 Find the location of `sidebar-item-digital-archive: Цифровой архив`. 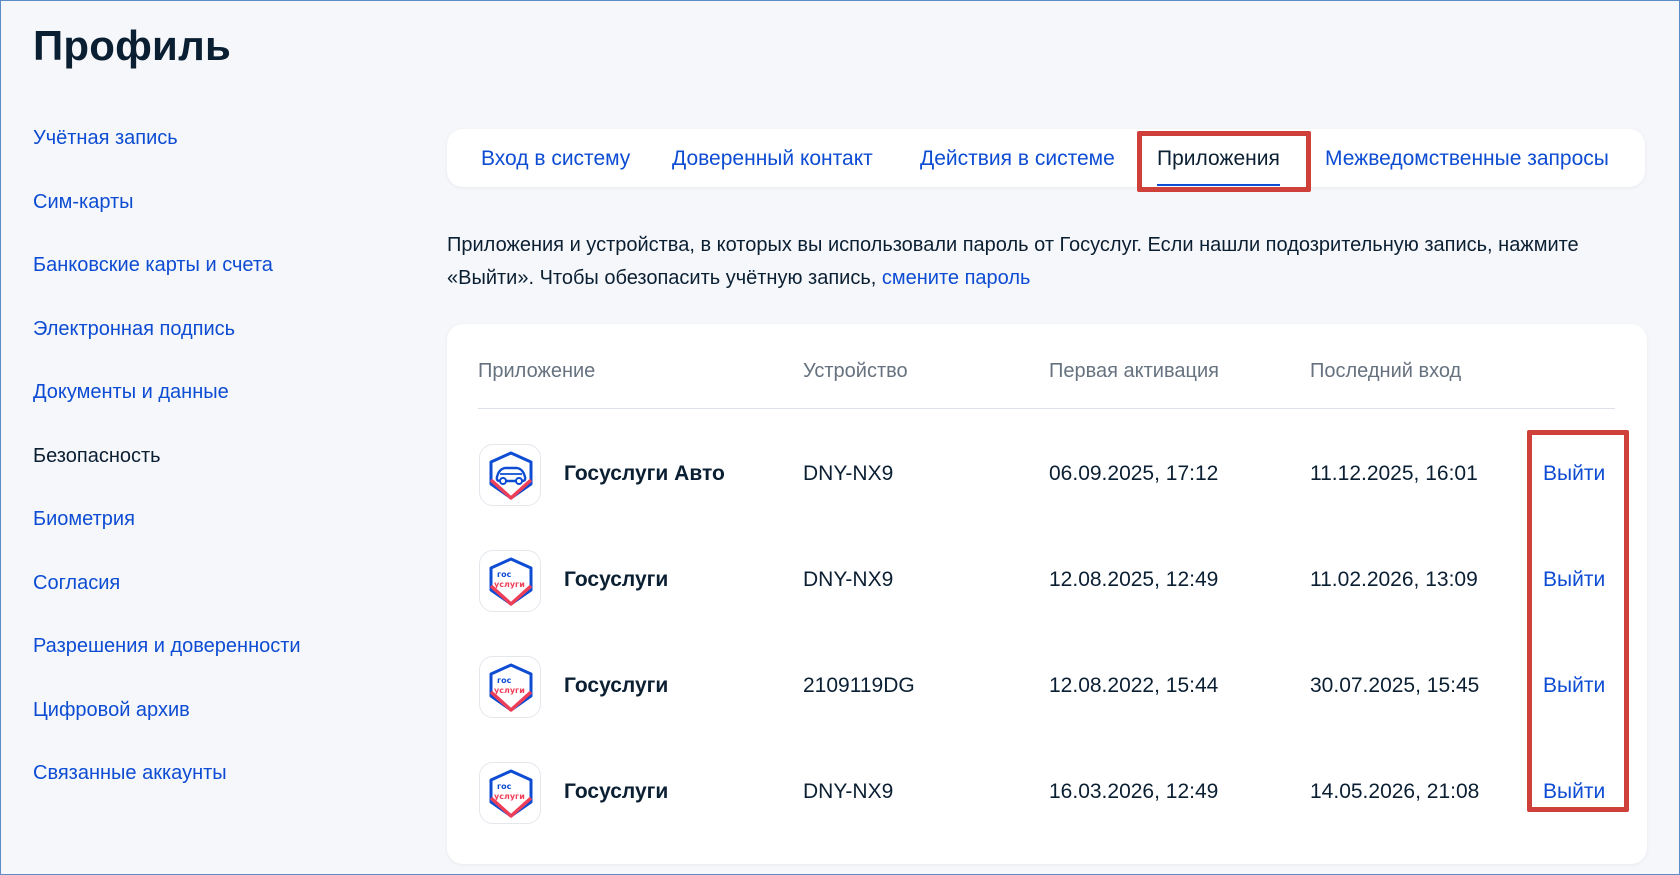

sidebar-item-digital-archive: Цифровой архив is located at coordinates (213, 732).